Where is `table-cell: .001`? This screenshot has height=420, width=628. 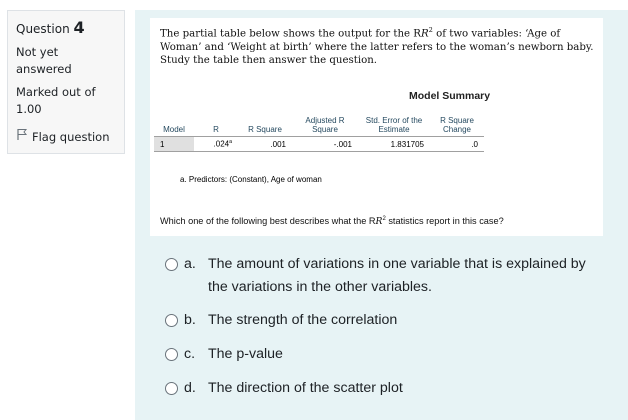 table-cell: .001 is located at coordinates (265, 144).